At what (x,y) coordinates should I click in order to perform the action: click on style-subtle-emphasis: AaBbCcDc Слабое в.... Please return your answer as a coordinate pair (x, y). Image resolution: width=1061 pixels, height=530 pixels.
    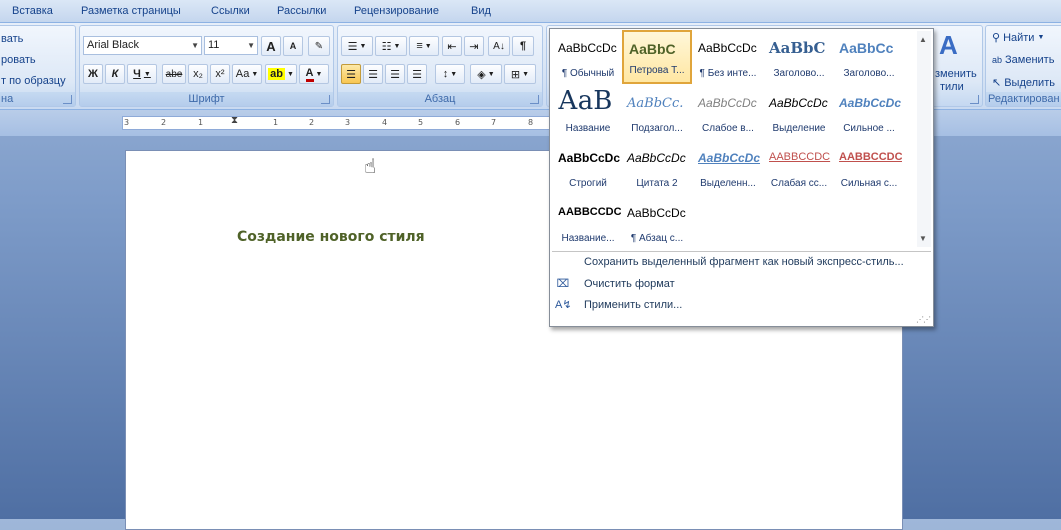
    Looking at the image, I should click on (728, 113).